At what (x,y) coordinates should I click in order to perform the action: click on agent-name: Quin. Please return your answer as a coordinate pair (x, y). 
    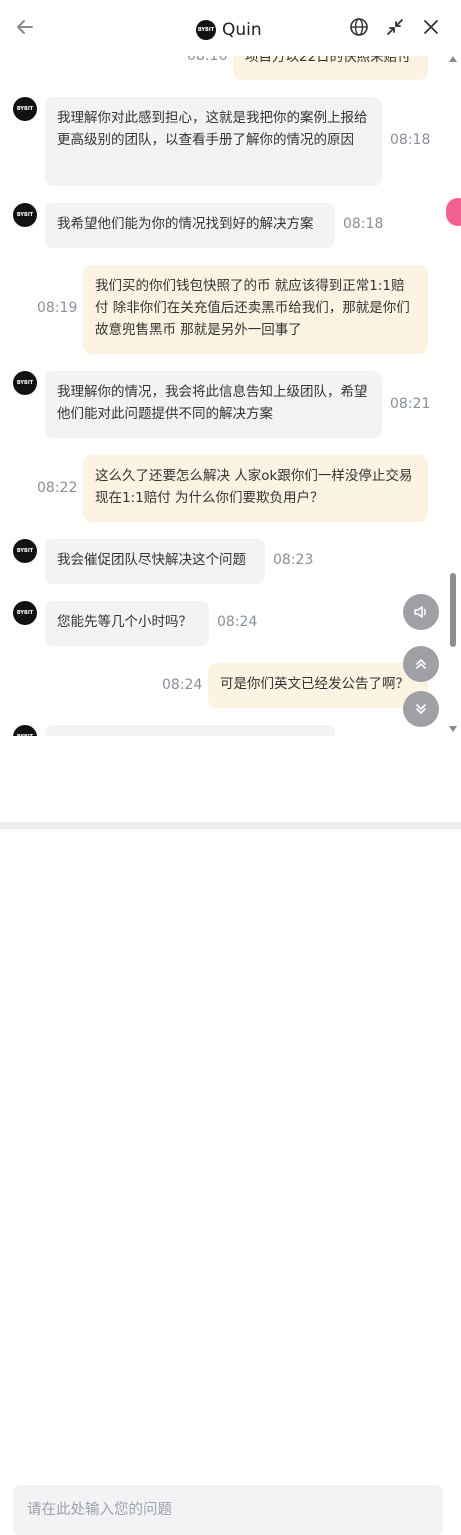
    Looking at the image, I should click on (242, 30).